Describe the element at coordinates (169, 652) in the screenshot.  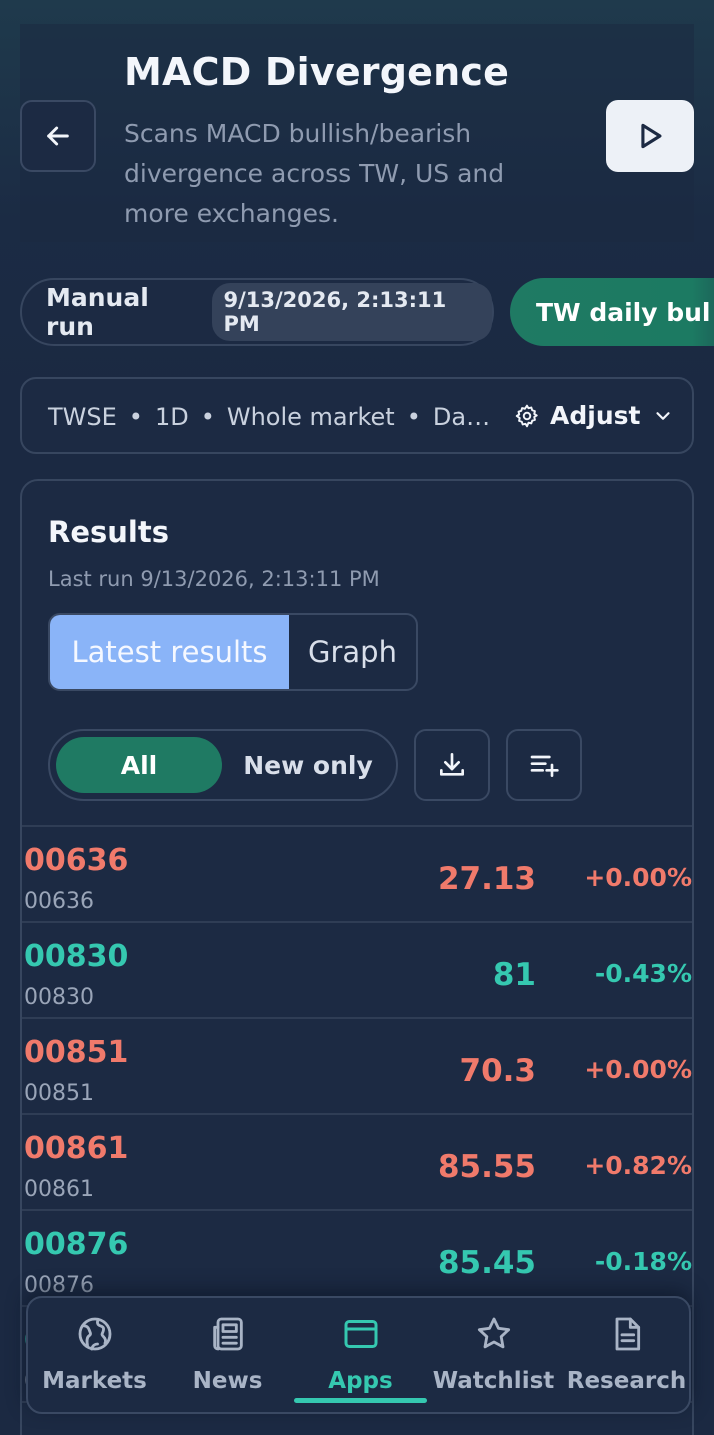
I see `tab-latest-results: Latest results` at that location.